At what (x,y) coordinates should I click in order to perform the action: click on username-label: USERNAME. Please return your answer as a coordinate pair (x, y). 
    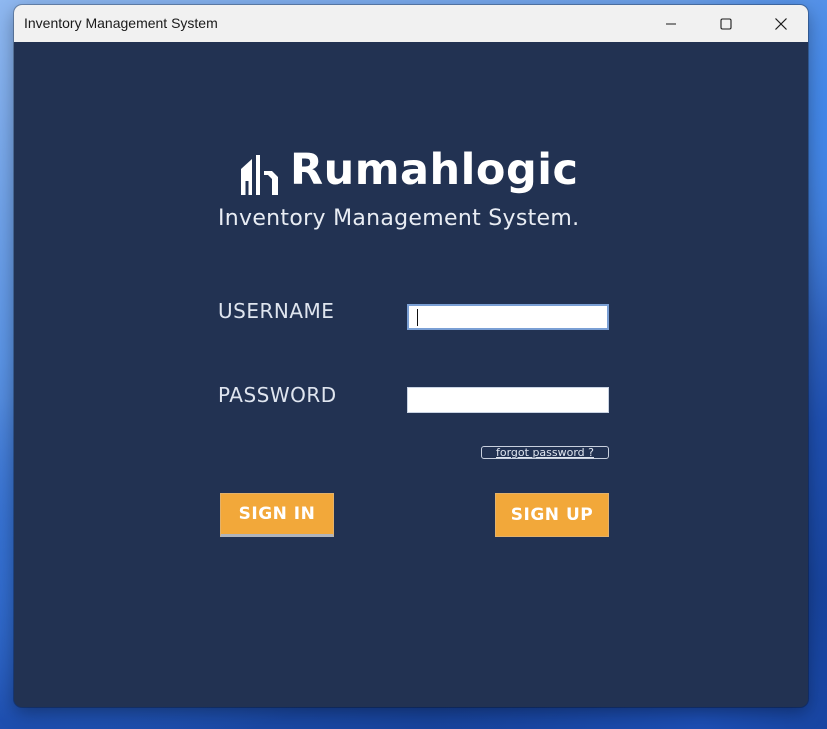
    Looking at the image, I should click on (276, 311).